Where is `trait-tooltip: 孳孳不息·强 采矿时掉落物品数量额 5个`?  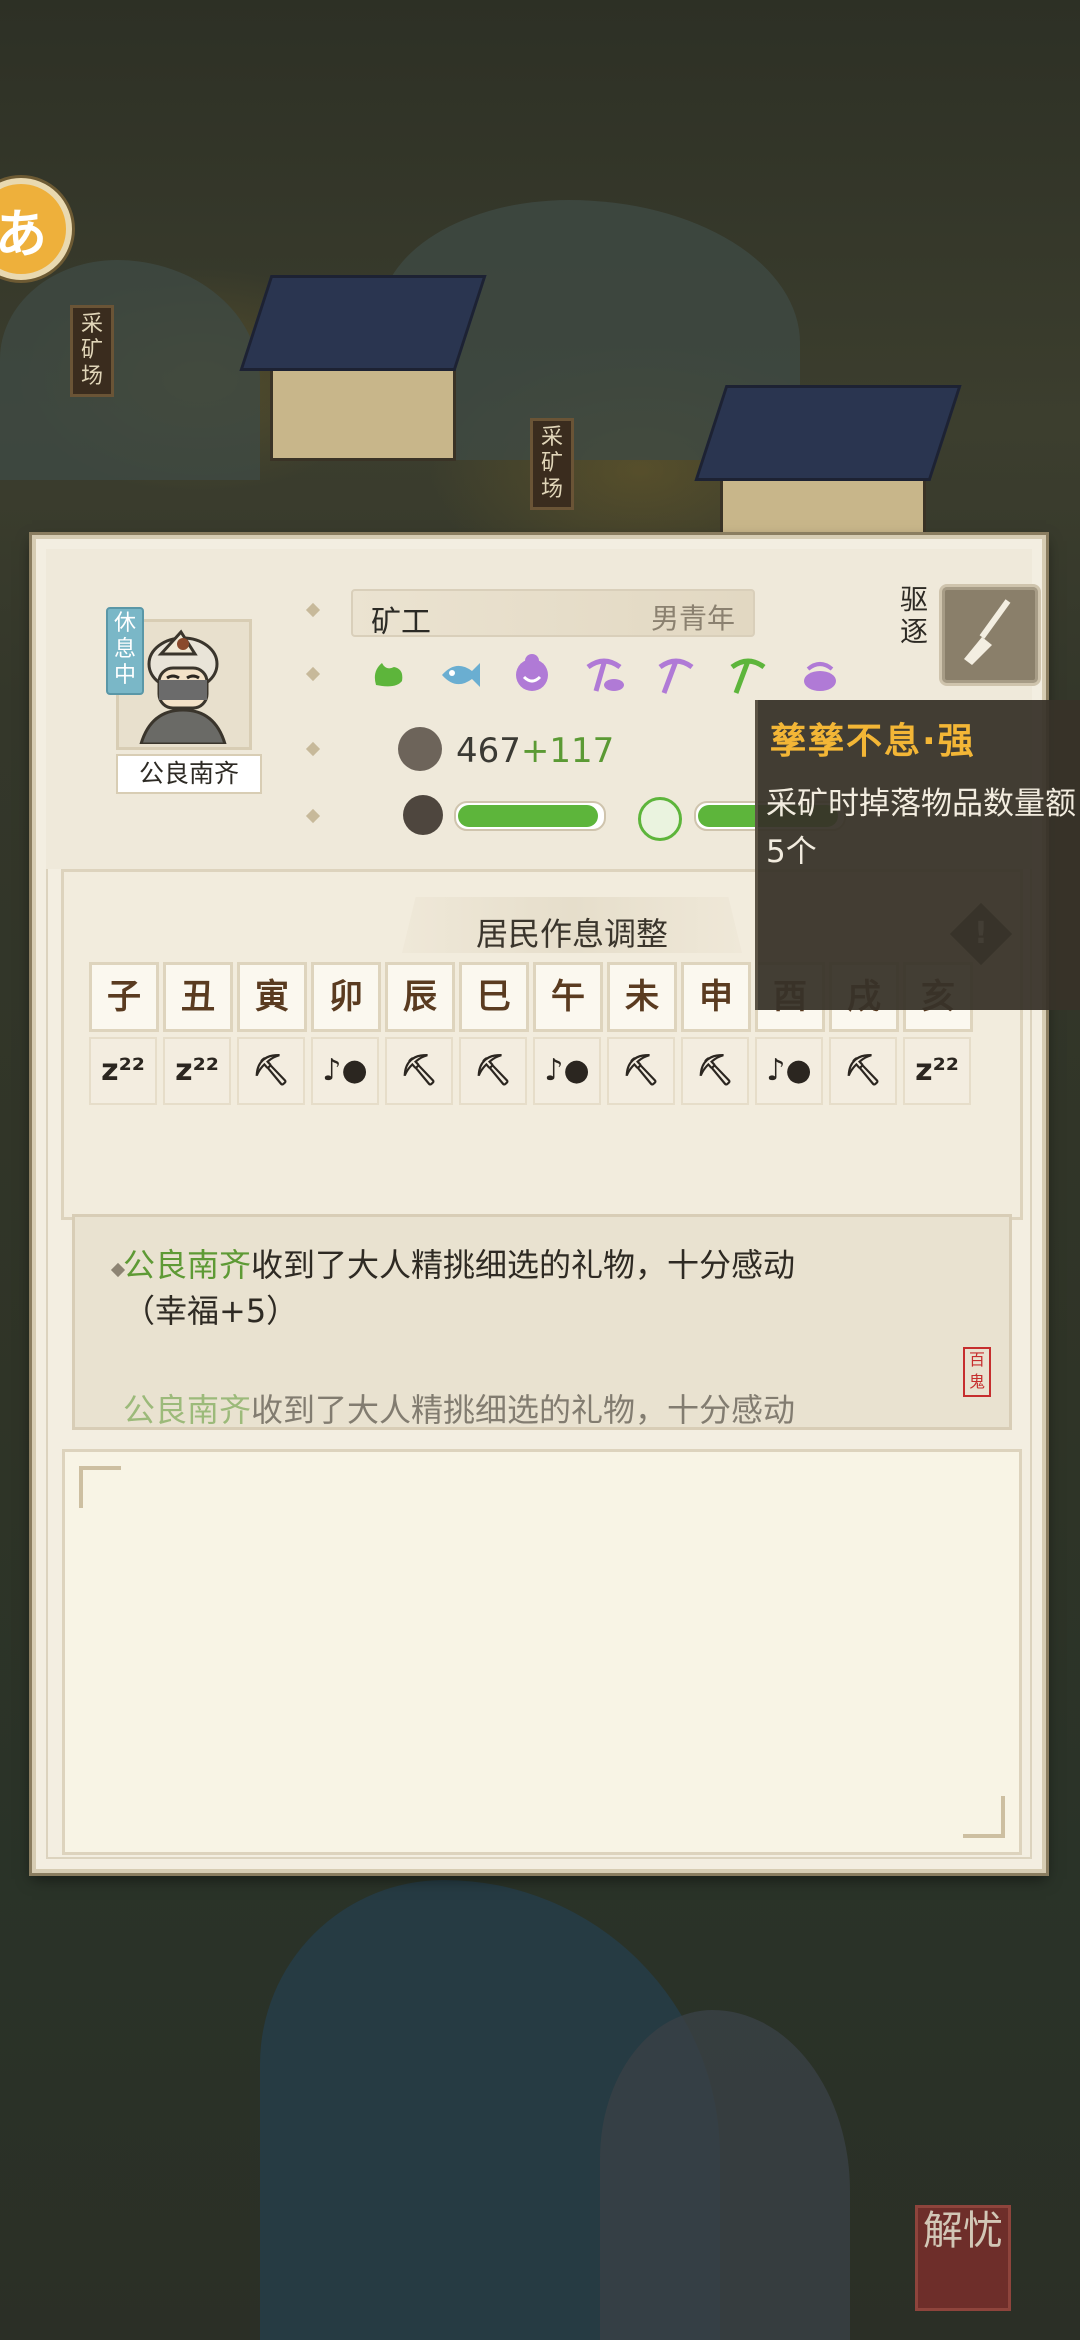 trait-tooltip: 孳孳不息·强 采矿时掉落物品数量额 5个 is located at coordinates (917, 855).